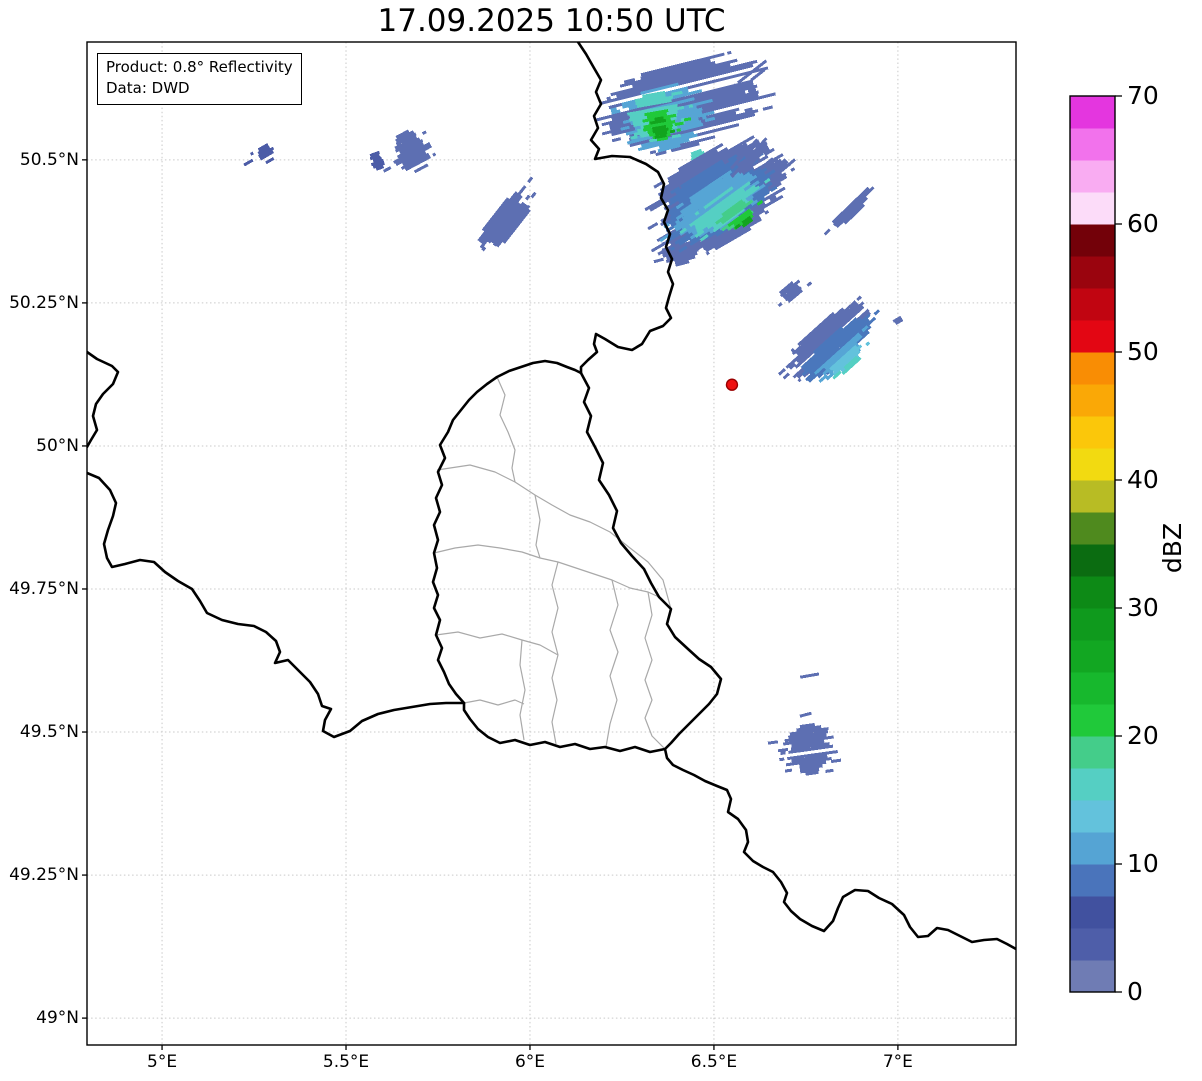 The height and width of the screenshot is (1081, 1202). I want to click on canton-borders, so click(552, 563).